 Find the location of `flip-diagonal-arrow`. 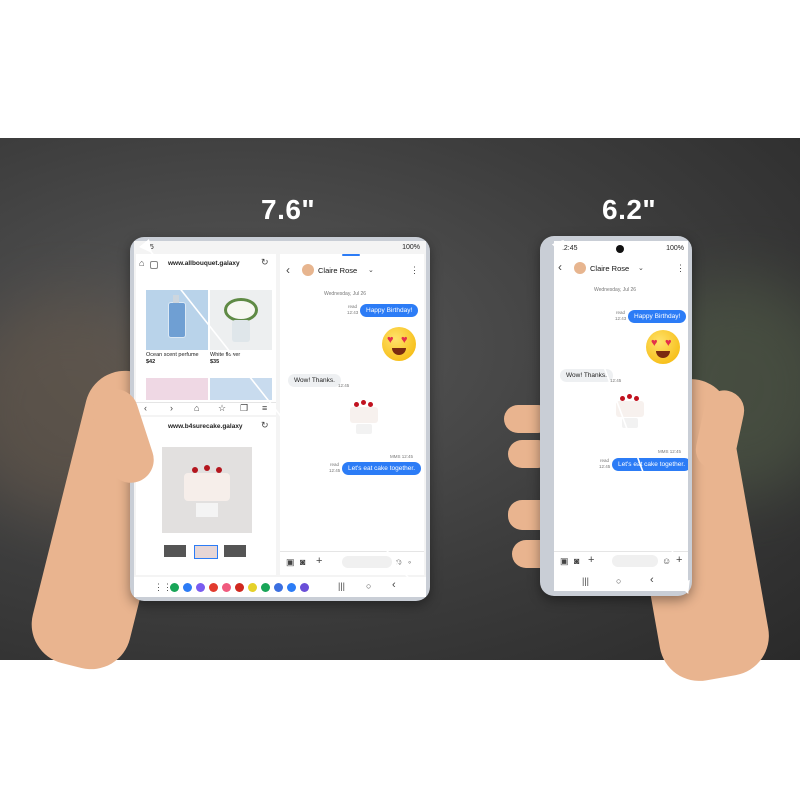

flip-diagonal-arrow is located at coordinates (620, 417).